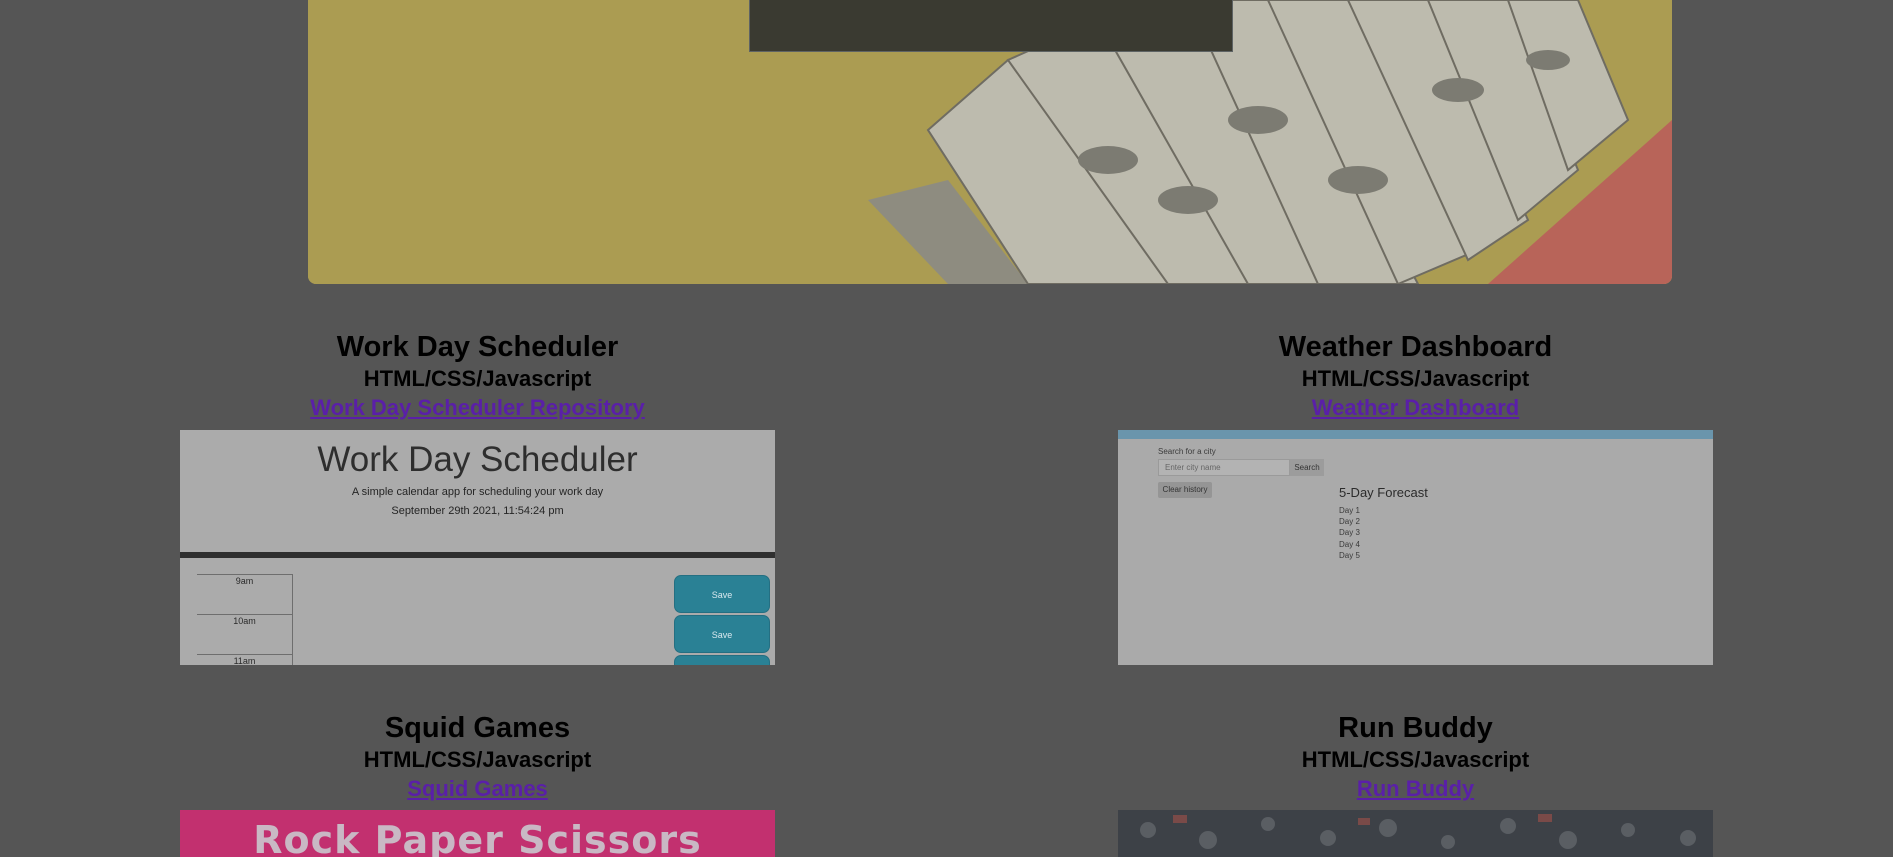  Describe the element at coordinates (722, 660) in the screenshot. I see `save-button` at that location.